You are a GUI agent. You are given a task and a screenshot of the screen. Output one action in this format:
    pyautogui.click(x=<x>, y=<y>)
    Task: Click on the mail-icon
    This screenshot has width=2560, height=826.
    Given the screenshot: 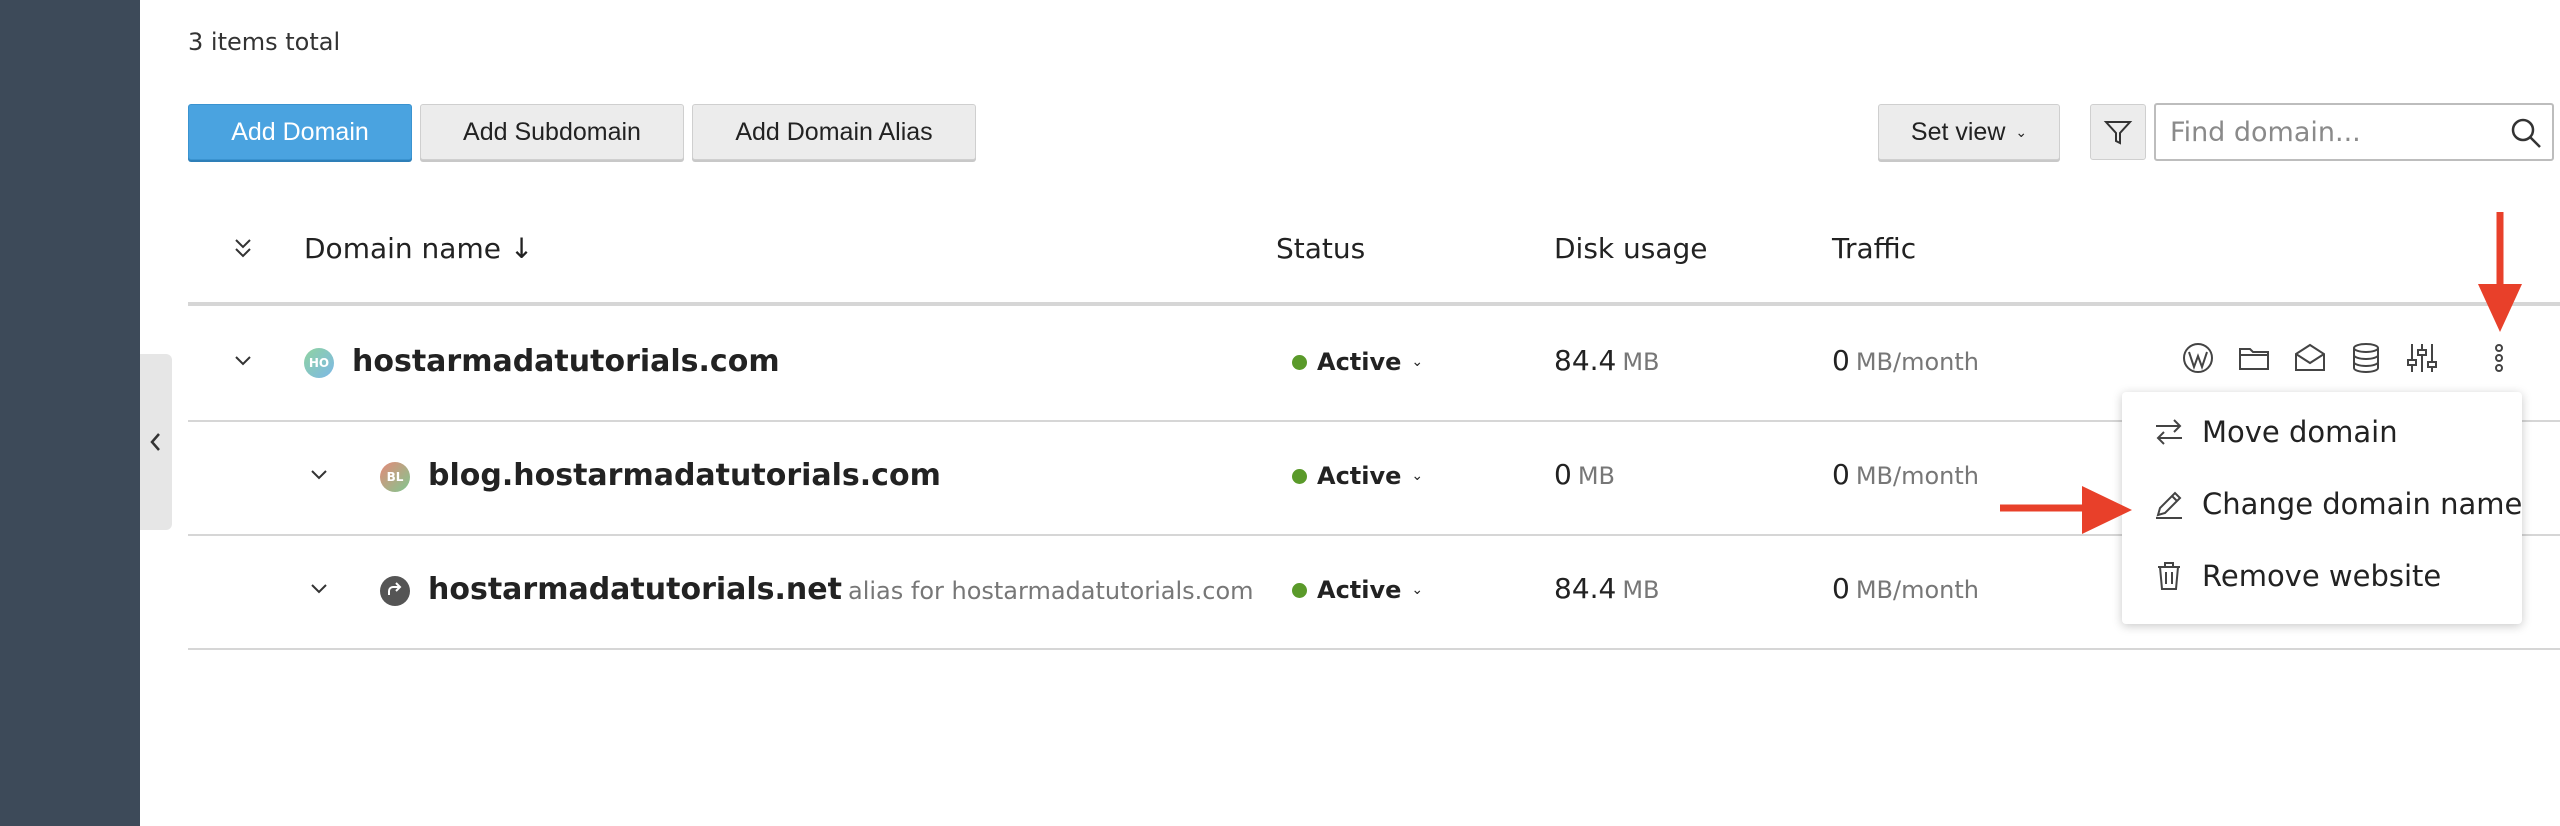 What is the action you would take?
    pyautogui.click(x=2310, y=358)
    